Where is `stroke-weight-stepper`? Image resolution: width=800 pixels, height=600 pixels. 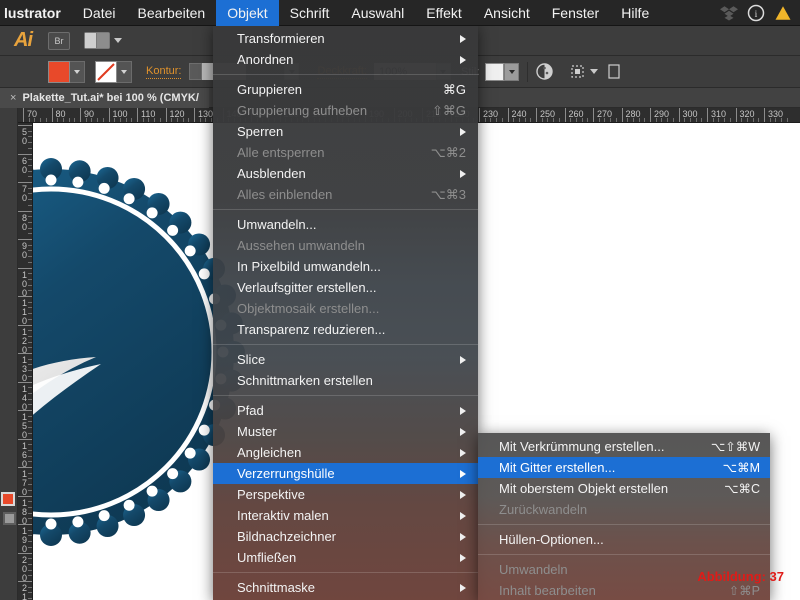
stroke-weight-stepper is located at coordinates (196, 71).